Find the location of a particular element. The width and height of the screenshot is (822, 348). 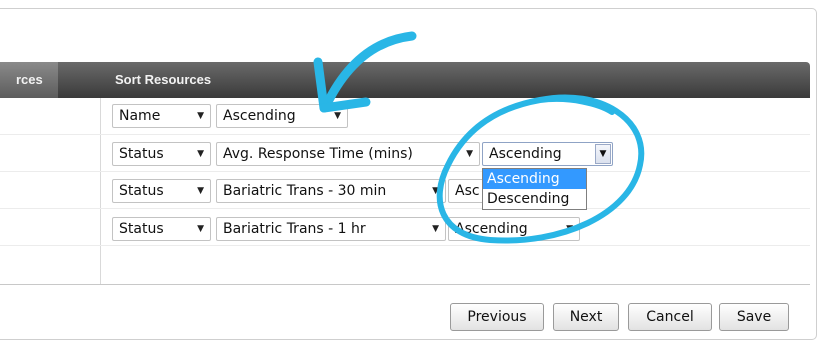

row4-field-select: Status ▼ is located at coordinates (161, 229).